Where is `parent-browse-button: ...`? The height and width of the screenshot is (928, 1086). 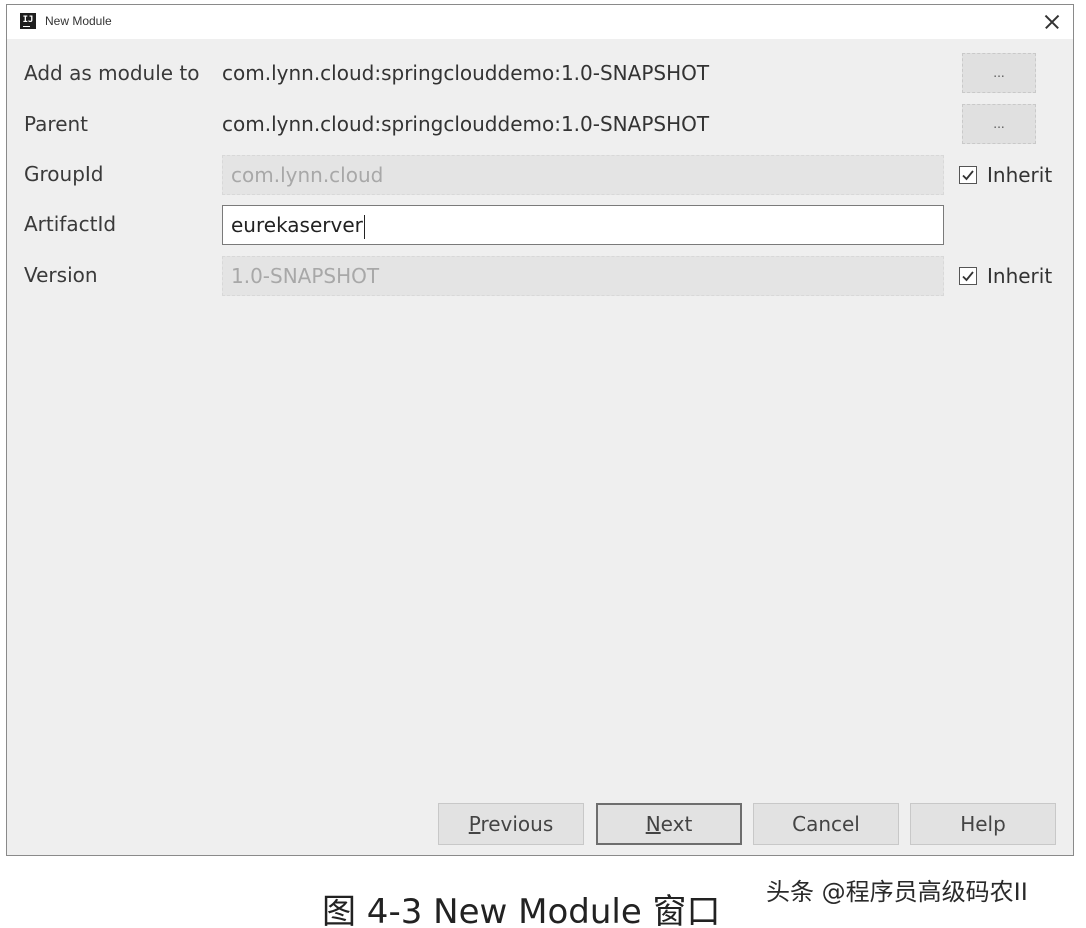
parent-browse-button: ... is located at coordinates (999, 124).